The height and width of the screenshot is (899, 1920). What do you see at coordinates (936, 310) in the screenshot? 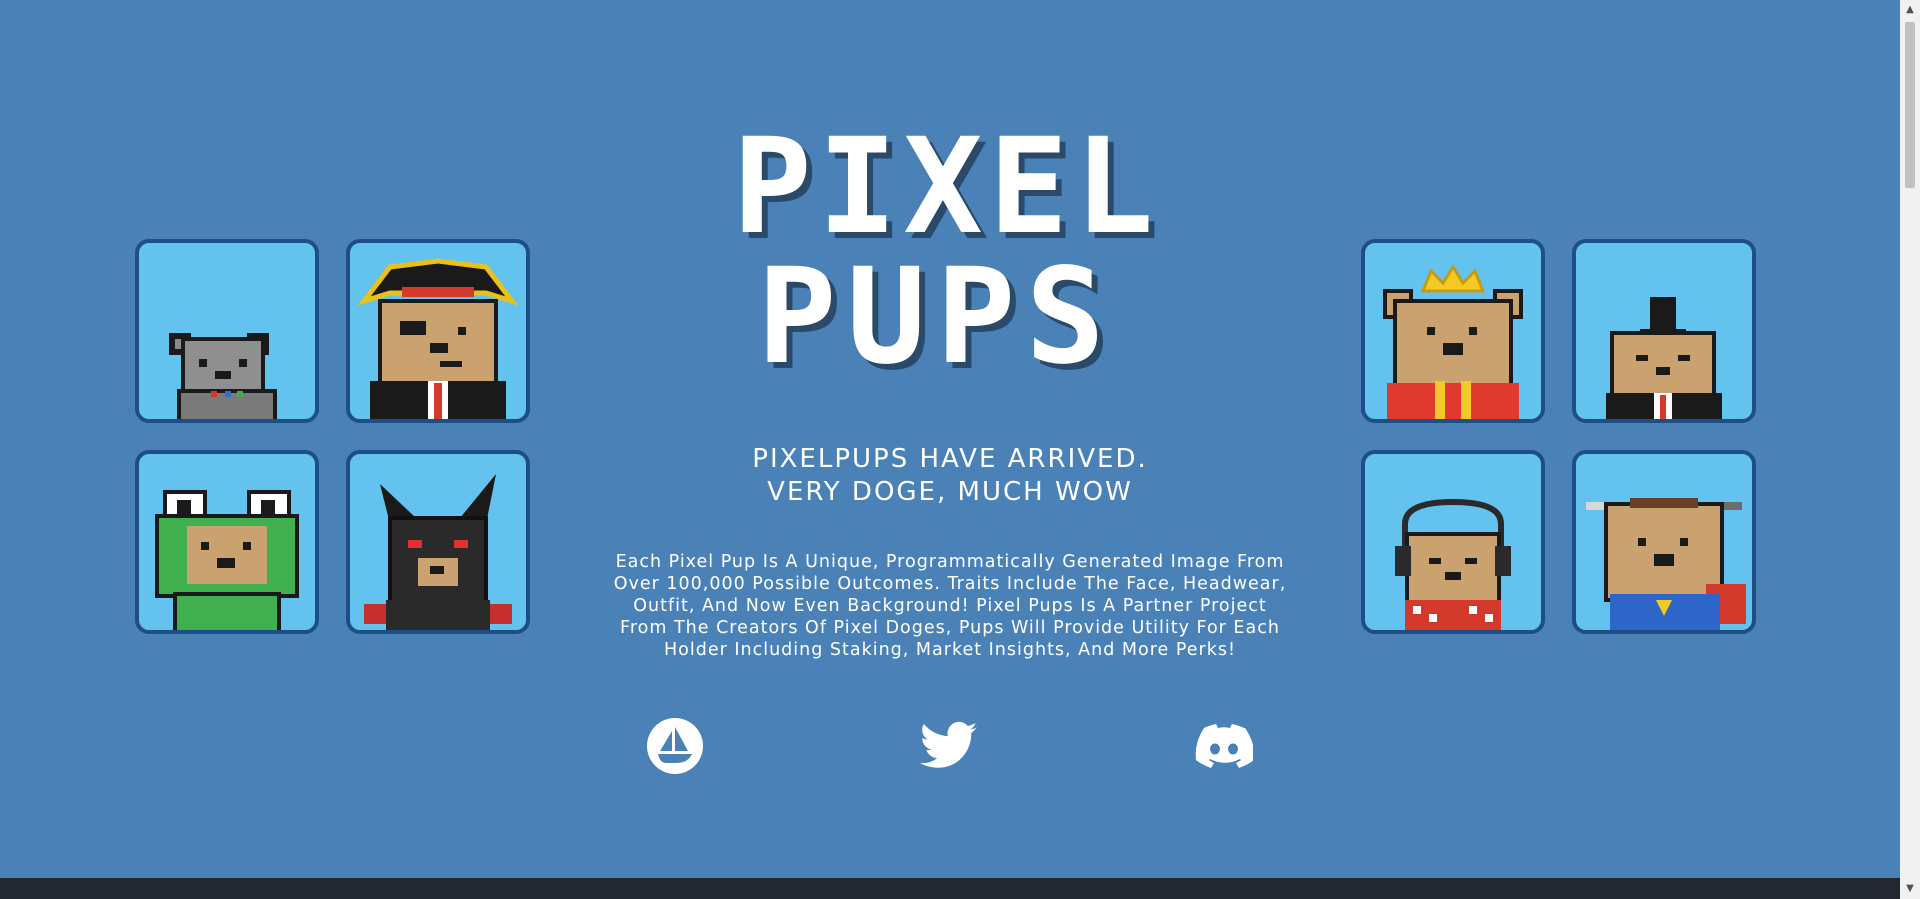
I see `svg-text: PUPS` at bounding box center [936, 310].